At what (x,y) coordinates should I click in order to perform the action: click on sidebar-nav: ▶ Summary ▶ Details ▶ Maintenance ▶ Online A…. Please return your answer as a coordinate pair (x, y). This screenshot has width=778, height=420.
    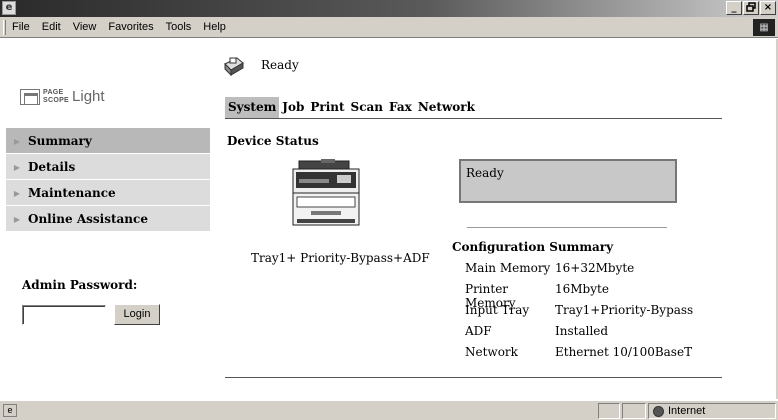
    Looking at the image, I should click on (108, 180).